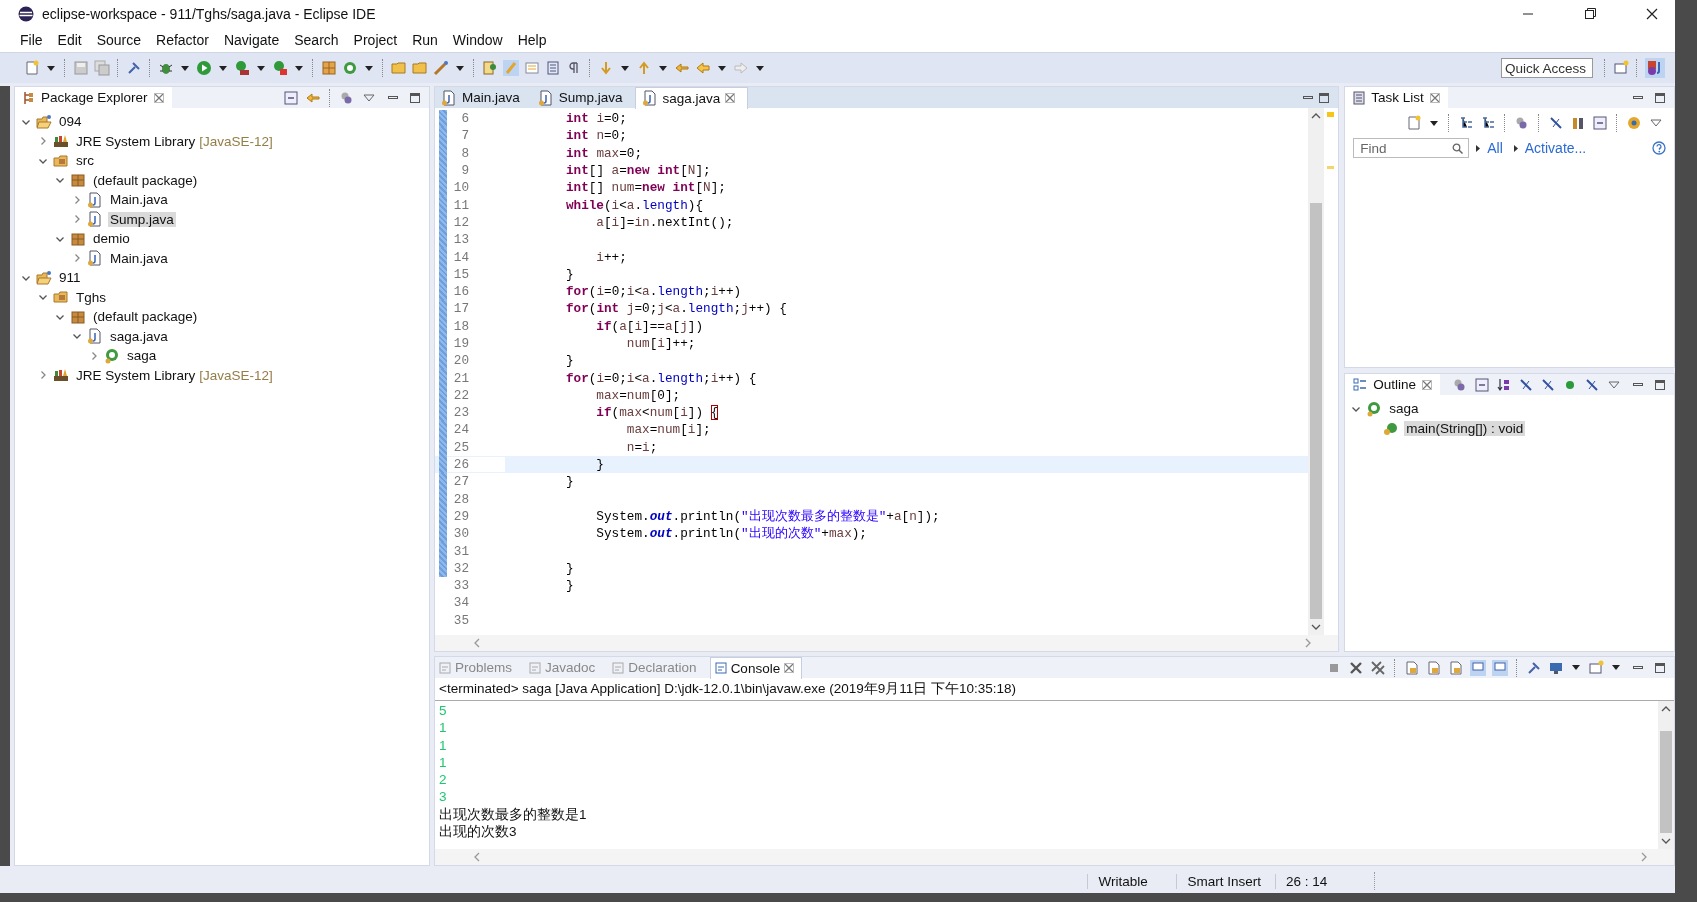  I want to click on tree-item: 094, so click(70, 122).